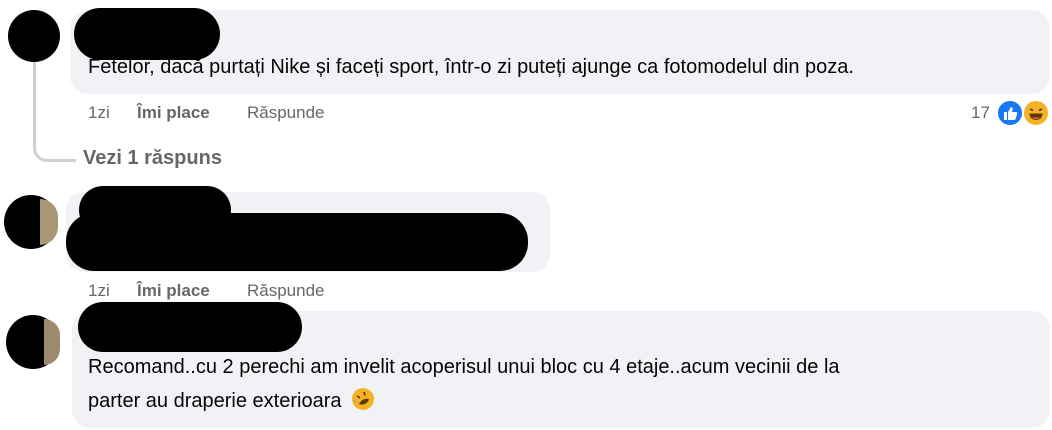 This screenshot has width=1052, height=430. What do you see at coordinates (99, 113) in the screenshot?
I see `comment-time-1: 1zi` at bounding box center [99, 113].